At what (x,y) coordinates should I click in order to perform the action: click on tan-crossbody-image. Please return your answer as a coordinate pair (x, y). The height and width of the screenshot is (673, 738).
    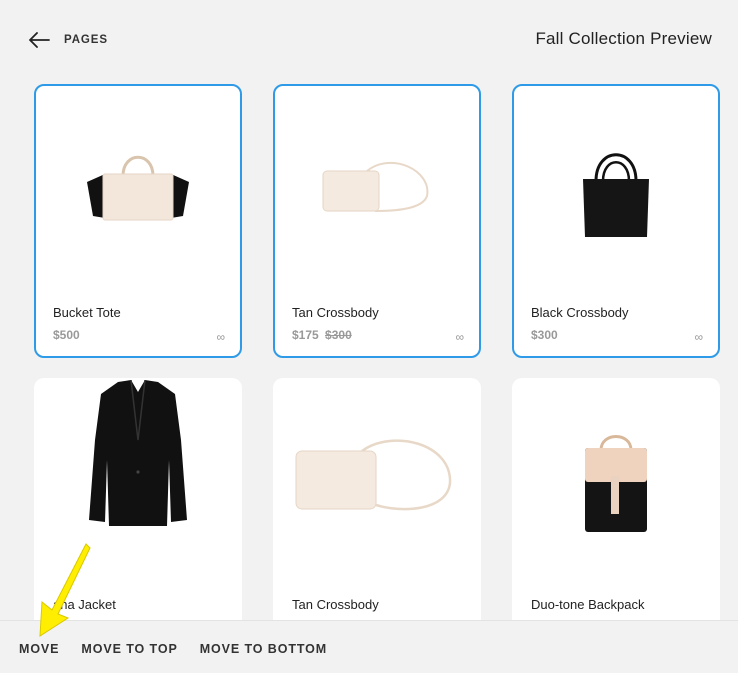
    Looking at the image, I should click on (377, 191).